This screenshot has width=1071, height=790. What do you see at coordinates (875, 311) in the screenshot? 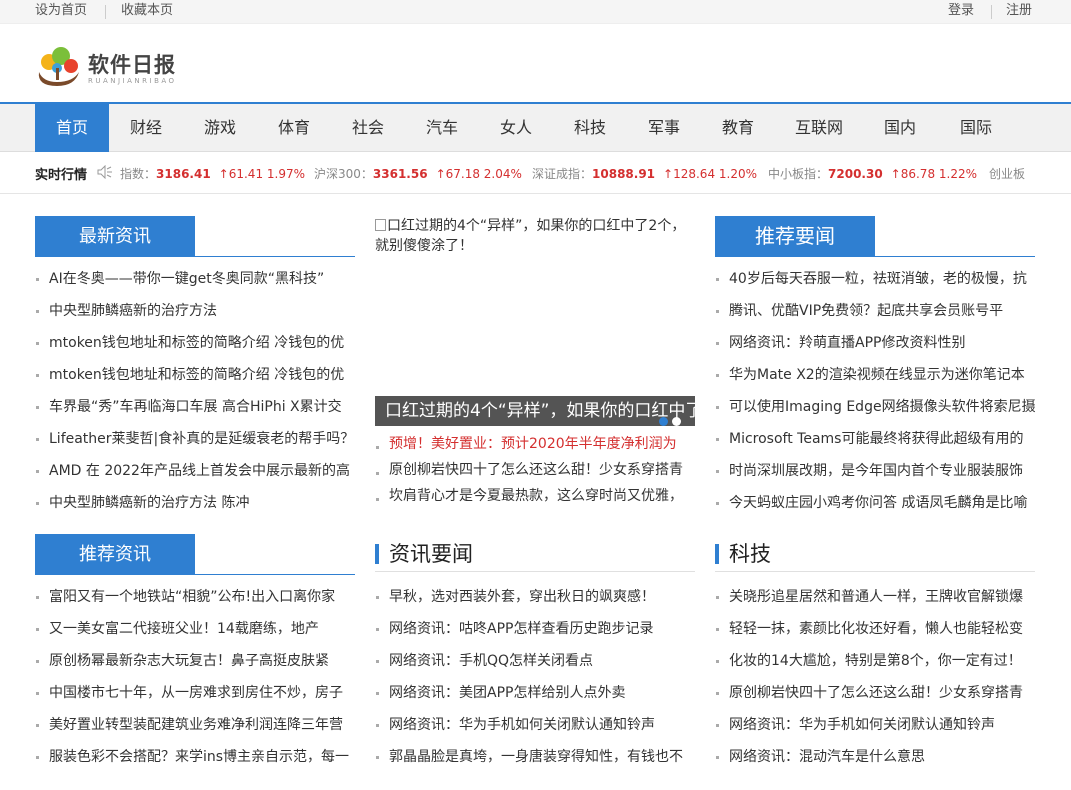
I see `list-item: 腾讯、优酷VIP免费领？起底共享会员账号平` at bounding box center [875, 311].